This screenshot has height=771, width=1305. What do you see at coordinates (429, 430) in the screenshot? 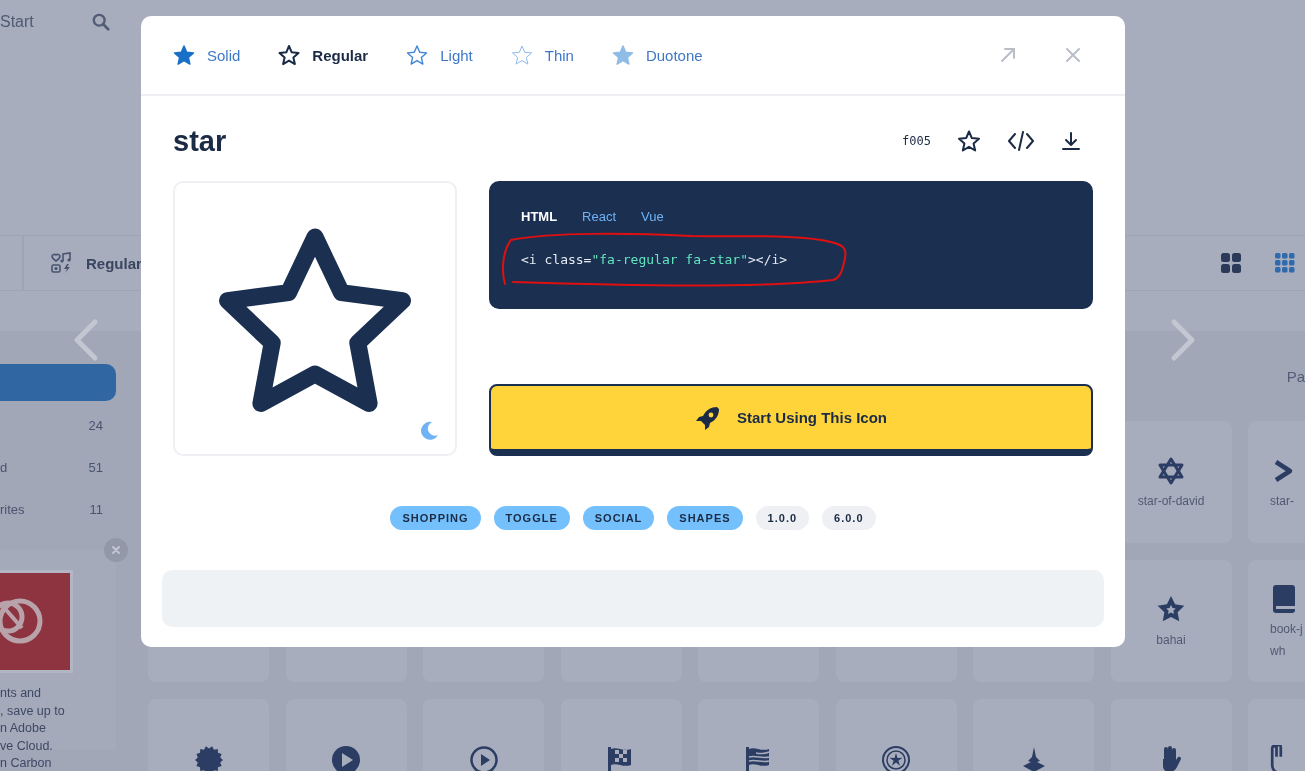
I see `moon-icon` at bounding box center [429, 430].